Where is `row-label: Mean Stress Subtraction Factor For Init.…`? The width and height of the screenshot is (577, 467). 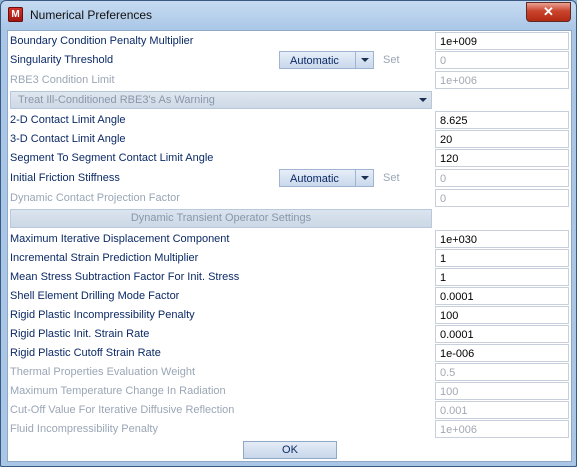
row-label: Mean Stress Subtraction Factor For Init.… is located at coordinates (125, 277).